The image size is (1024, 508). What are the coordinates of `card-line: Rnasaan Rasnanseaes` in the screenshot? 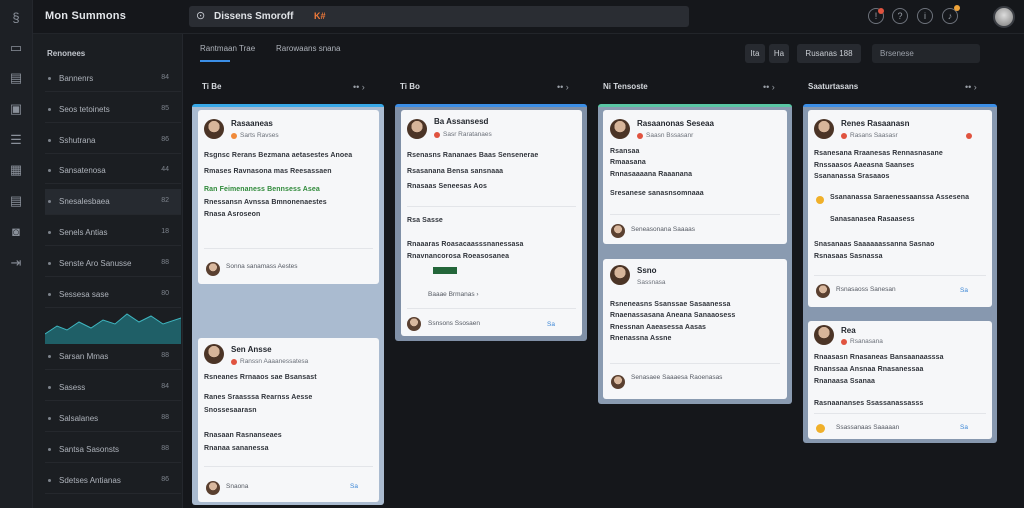 It's located at (243, 435).